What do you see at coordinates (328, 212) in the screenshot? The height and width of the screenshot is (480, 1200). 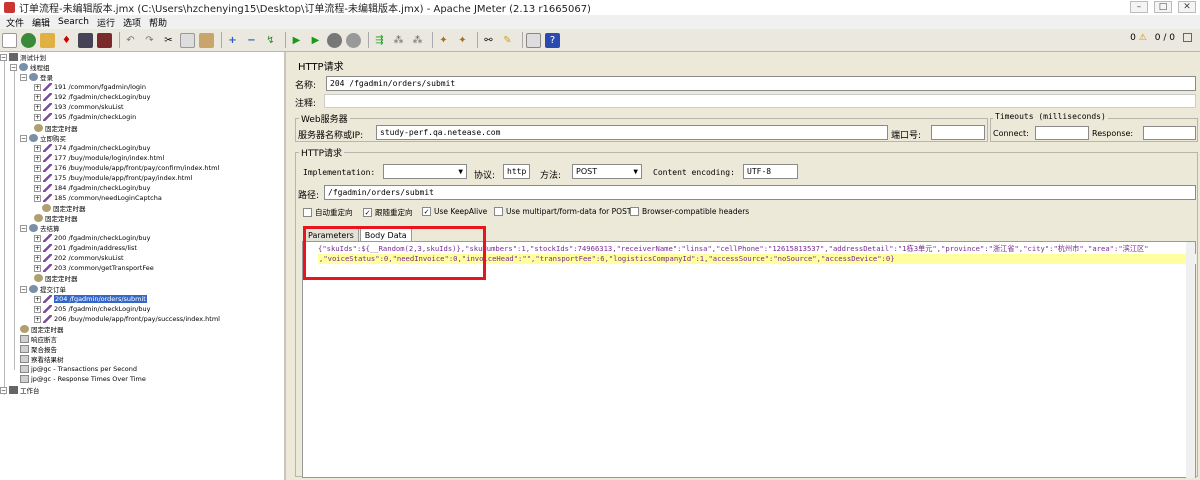 I see `auto-redirect-checkbox: 自动重定向` at bounding box center [328, 212].